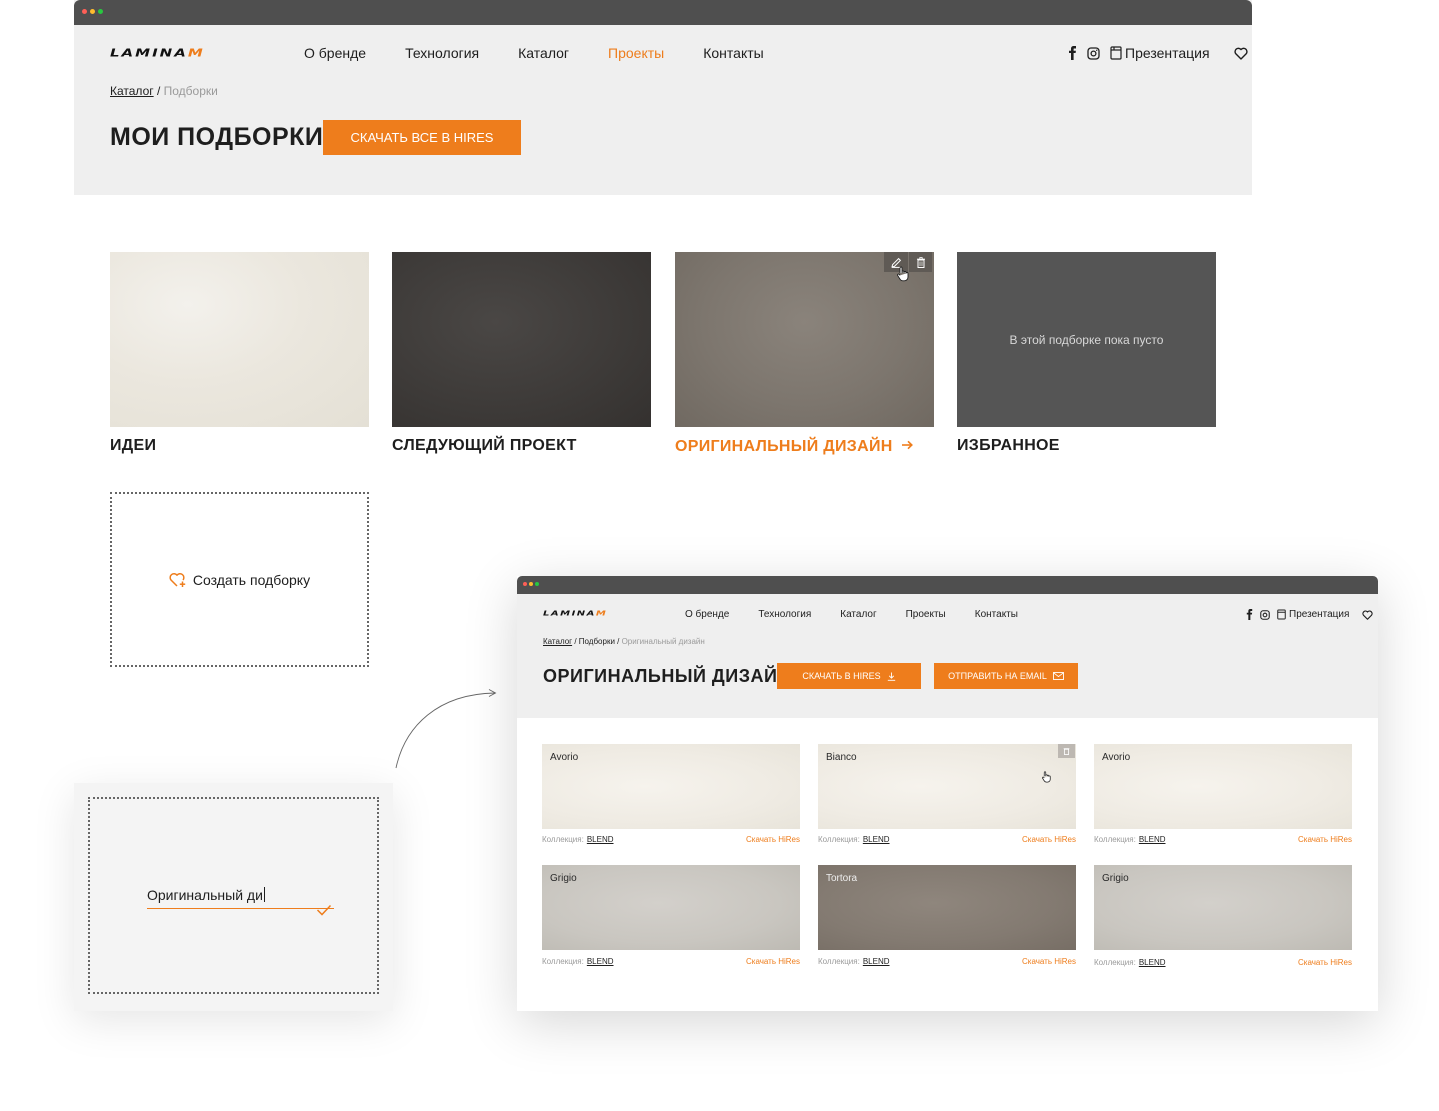 The width and height of the screenshot is (1439, 1111). Describe the element at coordinates (667, 676) in the screenshot. I see `page-title: ОРИГИНАЛЬНЫЙ ДИЗАЙН` at that location.